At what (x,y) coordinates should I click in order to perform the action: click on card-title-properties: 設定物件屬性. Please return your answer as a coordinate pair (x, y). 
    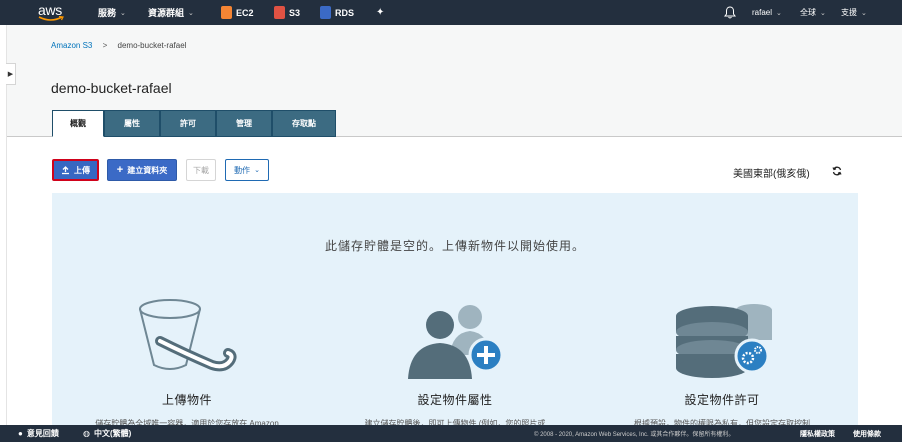
    Looking at the image, I should click on (455, 400).